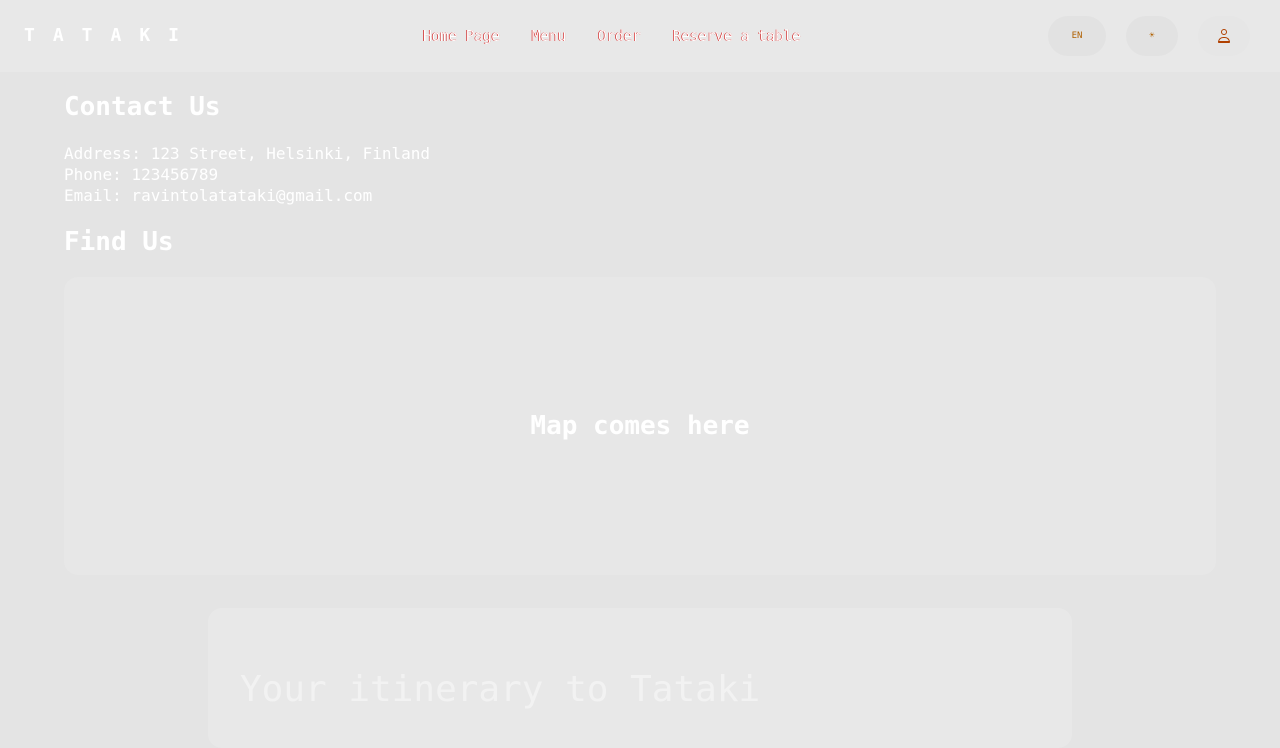 The image size is (1280, 748). Describe the element at coordinates (461, 36) in the screenshot. I see `nav-home-page: Home Page` at that location.